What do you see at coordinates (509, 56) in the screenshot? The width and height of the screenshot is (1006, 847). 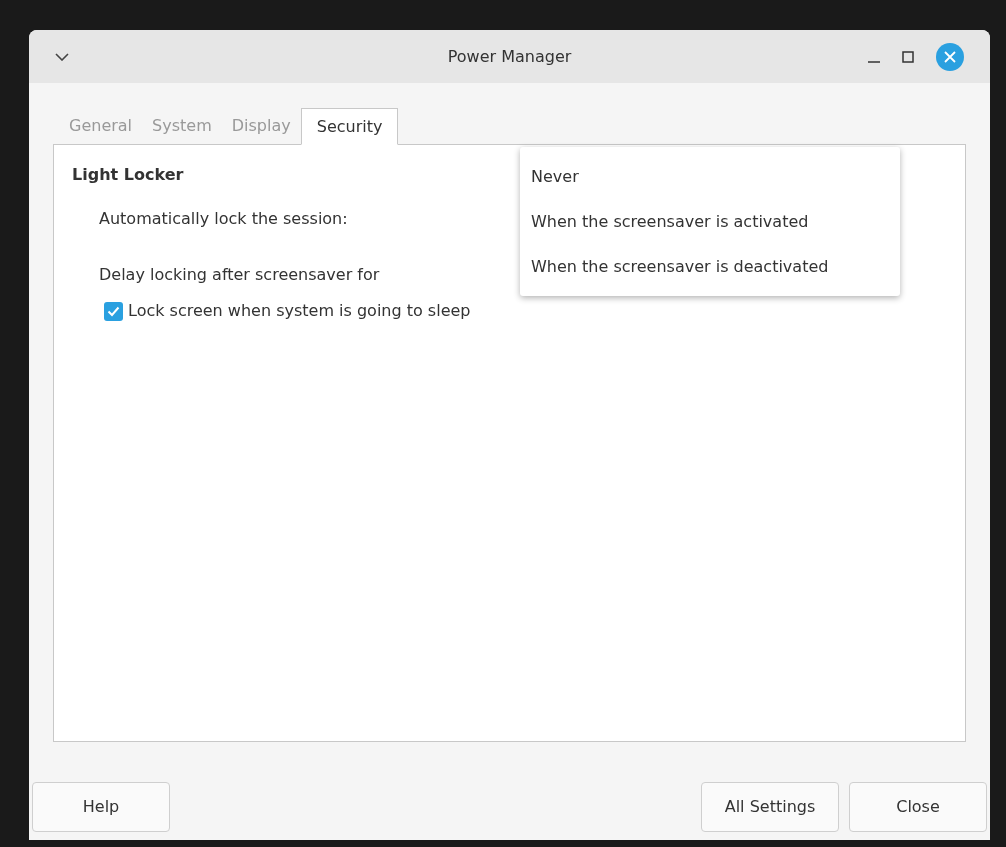 I see `window-title: Power Manager` at bounding box center [509, 56].